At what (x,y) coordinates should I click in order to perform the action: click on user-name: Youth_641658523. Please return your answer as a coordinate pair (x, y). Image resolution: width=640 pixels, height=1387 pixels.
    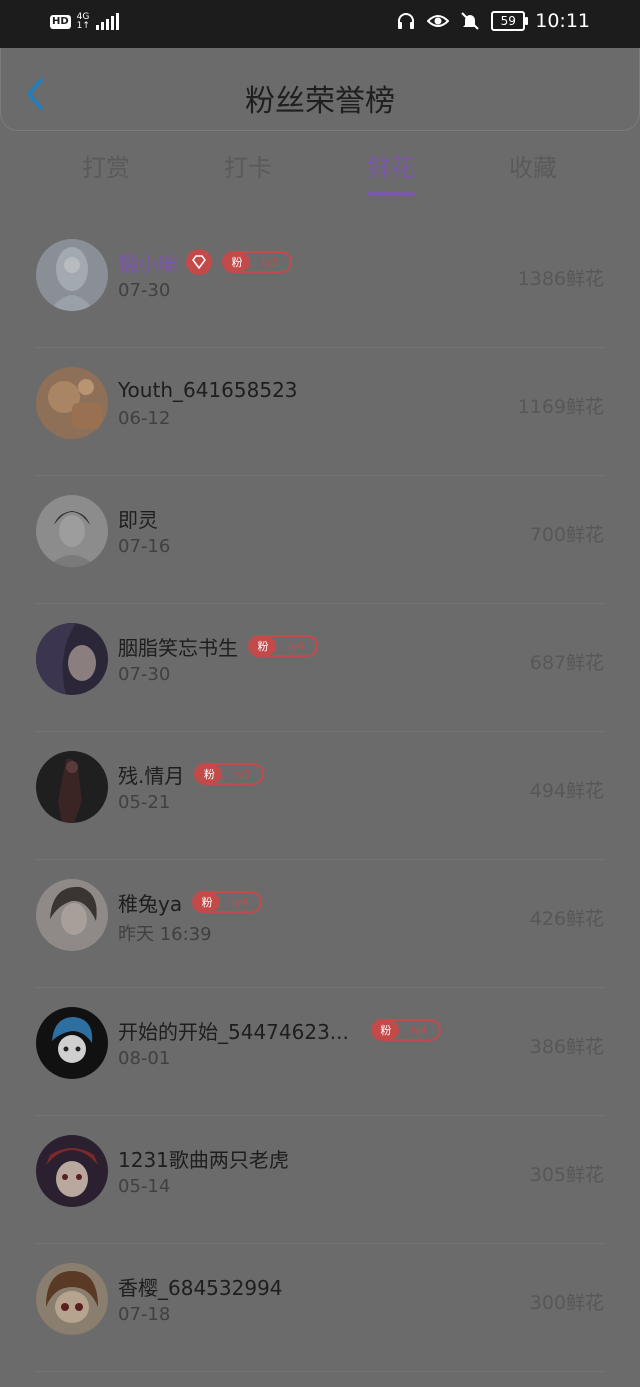
    Looking at the image, I should click on (208, 390).